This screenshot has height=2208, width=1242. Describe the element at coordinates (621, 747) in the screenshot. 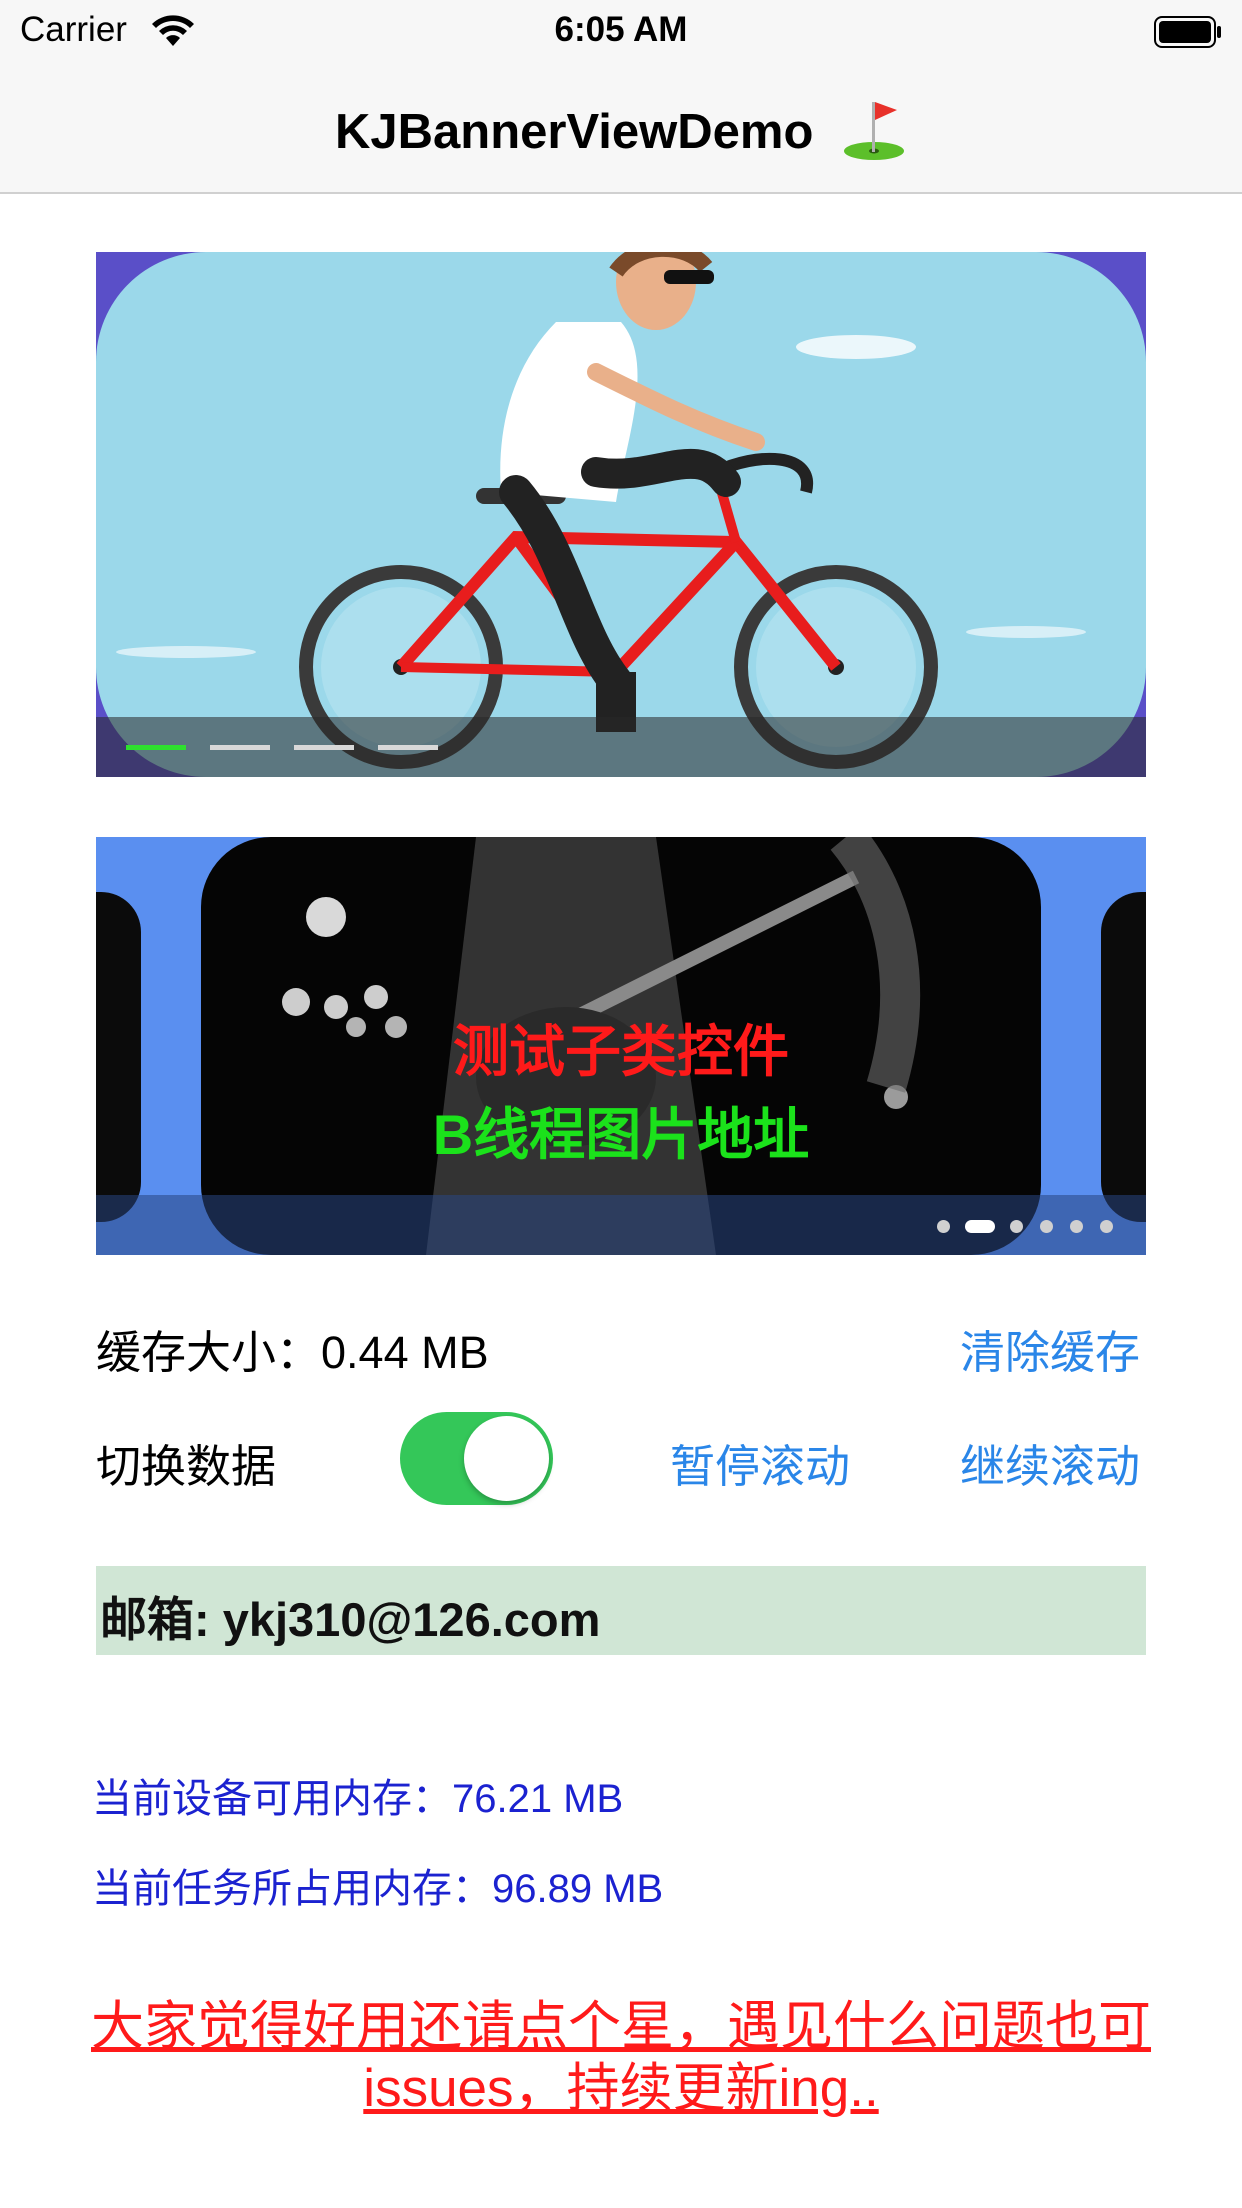

I see `banner-1-page-indicator` at that location.